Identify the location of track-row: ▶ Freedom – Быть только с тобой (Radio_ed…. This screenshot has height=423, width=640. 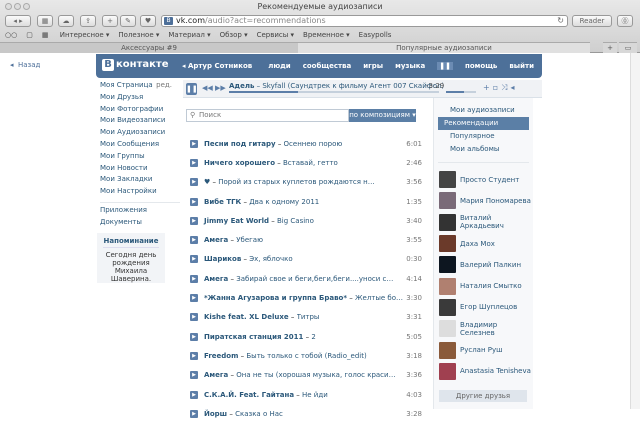
(306, 355).